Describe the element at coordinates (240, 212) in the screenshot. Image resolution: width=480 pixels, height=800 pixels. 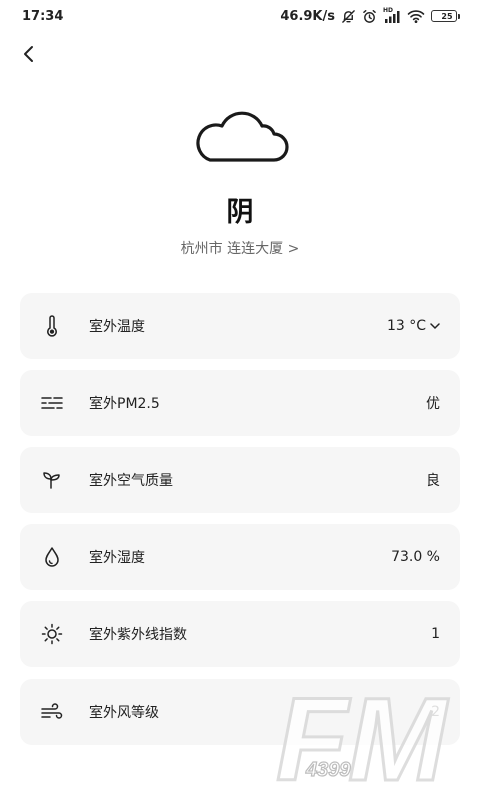
I see `weather-condition: 阴` at that location.